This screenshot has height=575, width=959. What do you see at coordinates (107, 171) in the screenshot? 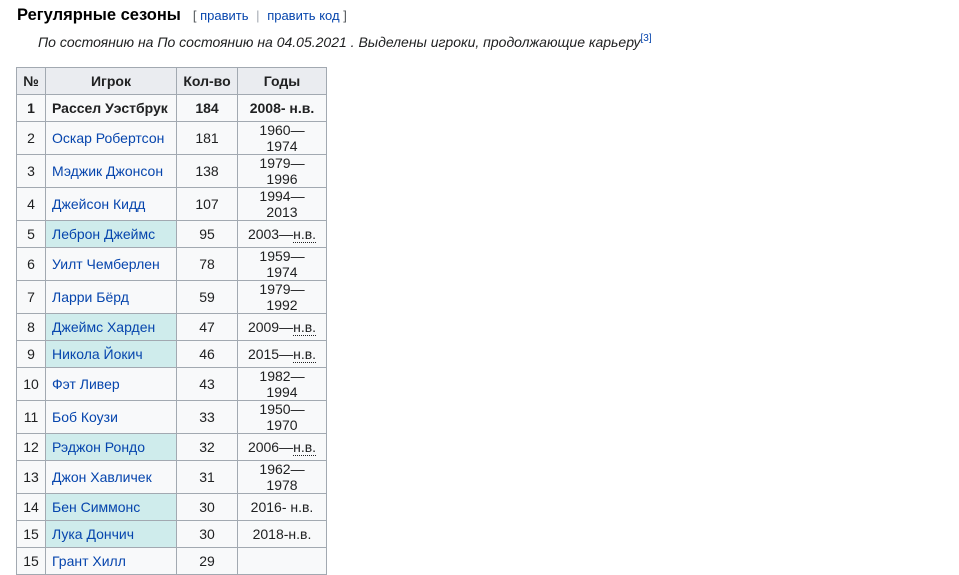
I see `player-link: Мэджик Джонсон` at bounding box center [107, 171].